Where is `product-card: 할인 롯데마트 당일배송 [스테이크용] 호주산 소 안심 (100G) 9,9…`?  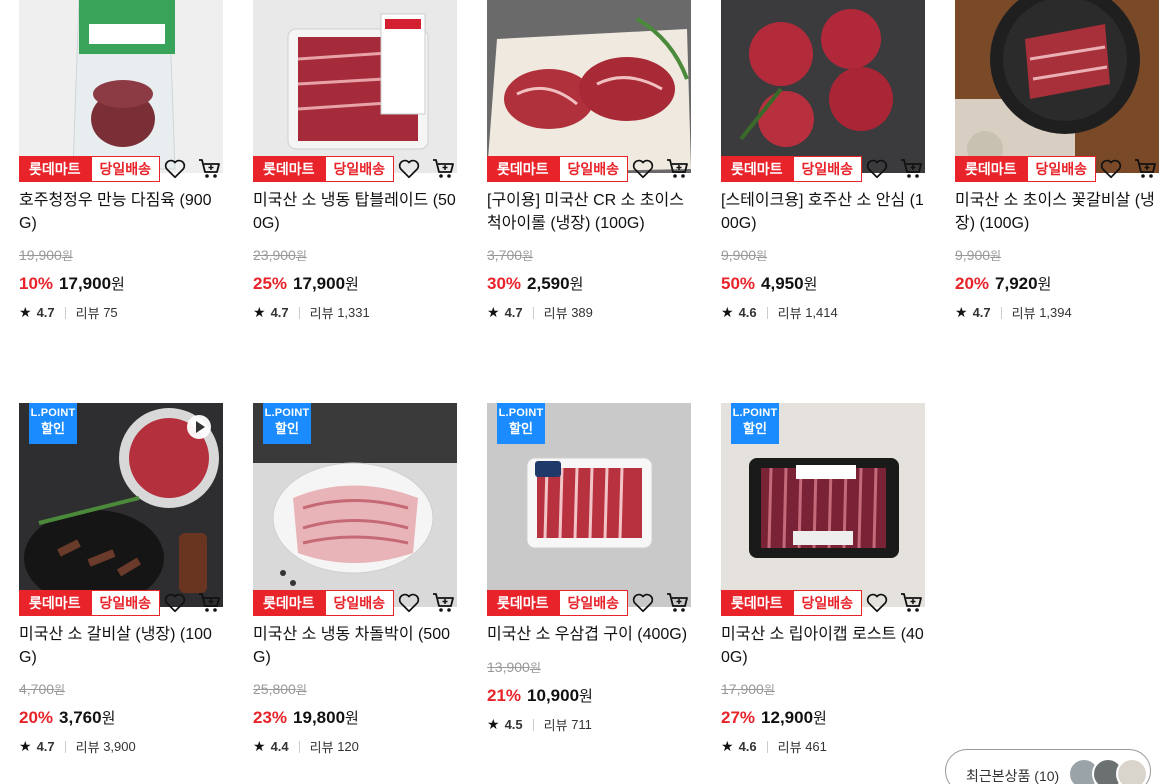
product-card: 할인 롯데마트 당일배송 [스테이크용] 호주산 소 안심 (100G) 9,9… is located at coordinates (823, 179).